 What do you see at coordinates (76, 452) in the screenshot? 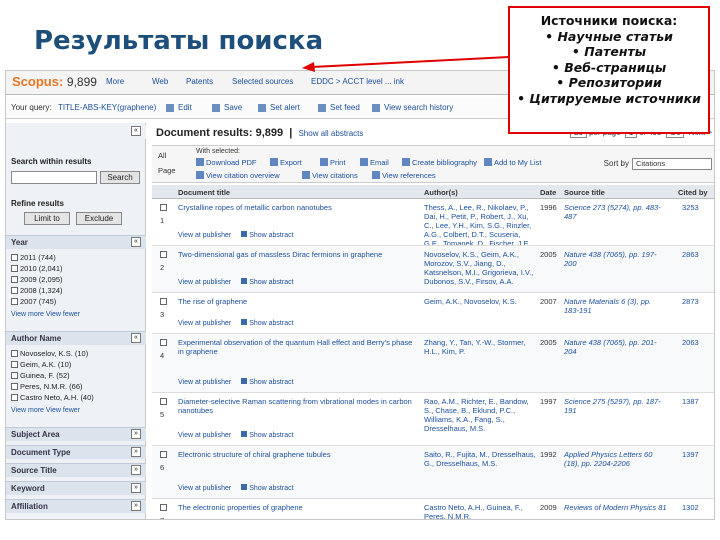
I see `facet-doctype-header: Document Type»` at bounding box center [76, 452].